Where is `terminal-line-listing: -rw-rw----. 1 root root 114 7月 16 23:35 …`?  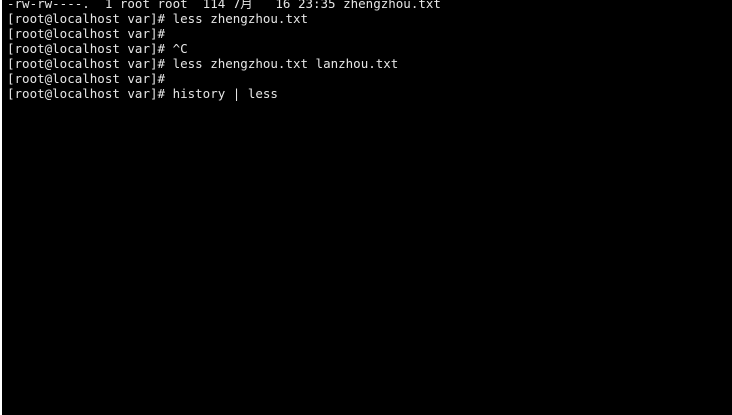
terminal-line-listing: -rw-rw----. 1 root root 114 7月 16 23:35 … is located at coordinates (224, 5).